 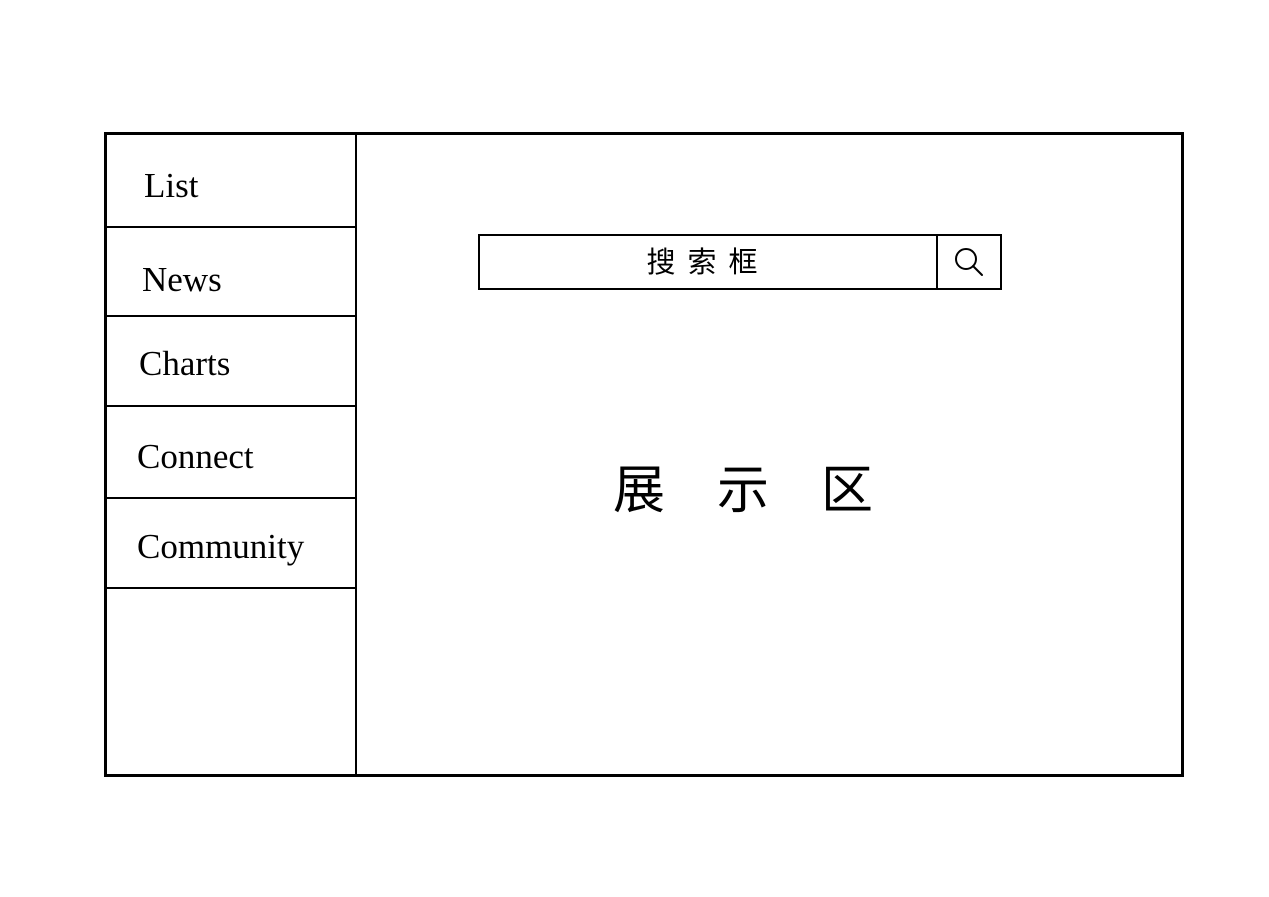 I want to click on sidebar-item-label: Community, so click(x=221, y=546).